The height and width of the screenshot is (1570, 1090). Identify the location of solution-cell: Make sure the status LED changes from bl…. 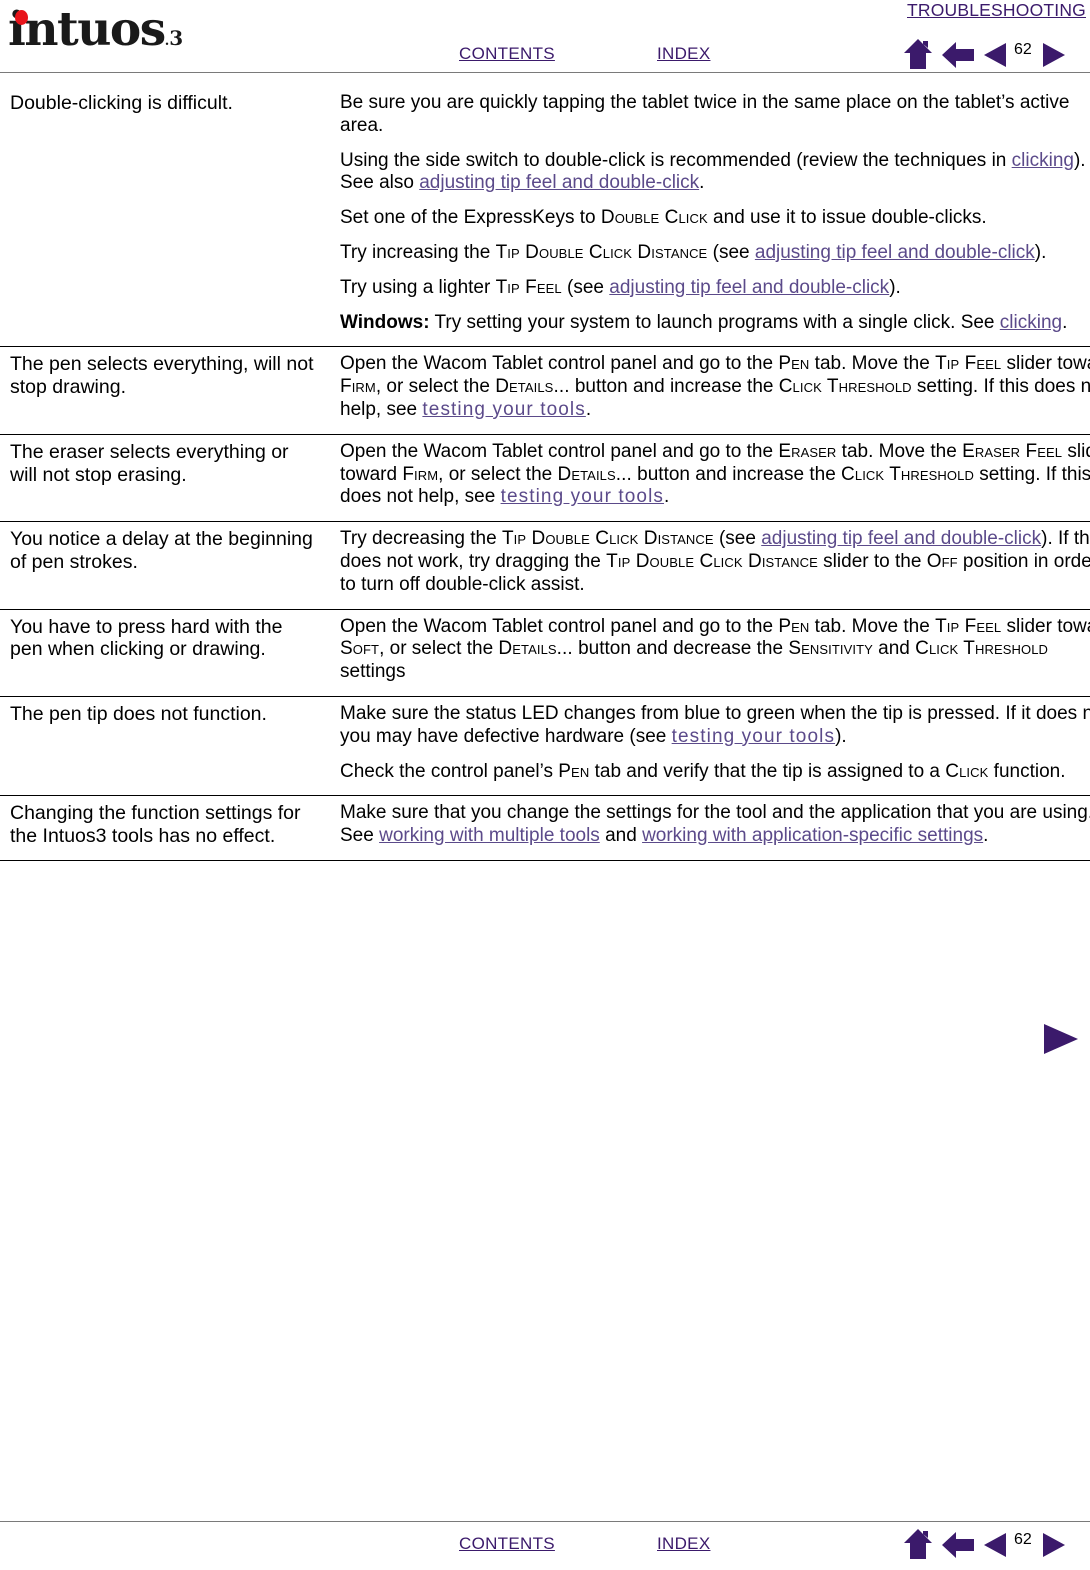
(710, 746).